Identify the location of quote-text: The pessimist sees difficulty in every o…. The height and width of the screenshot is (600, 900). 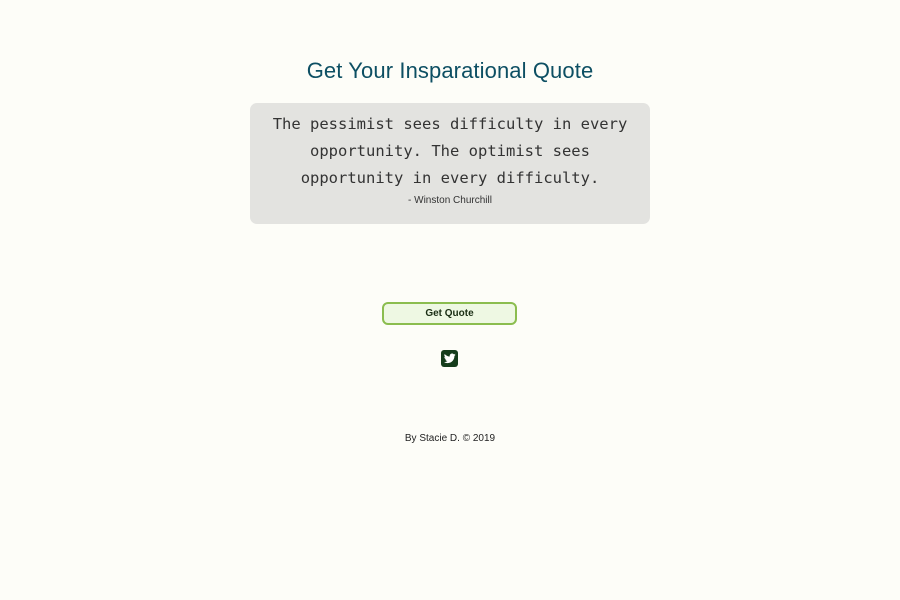
(450, 151).